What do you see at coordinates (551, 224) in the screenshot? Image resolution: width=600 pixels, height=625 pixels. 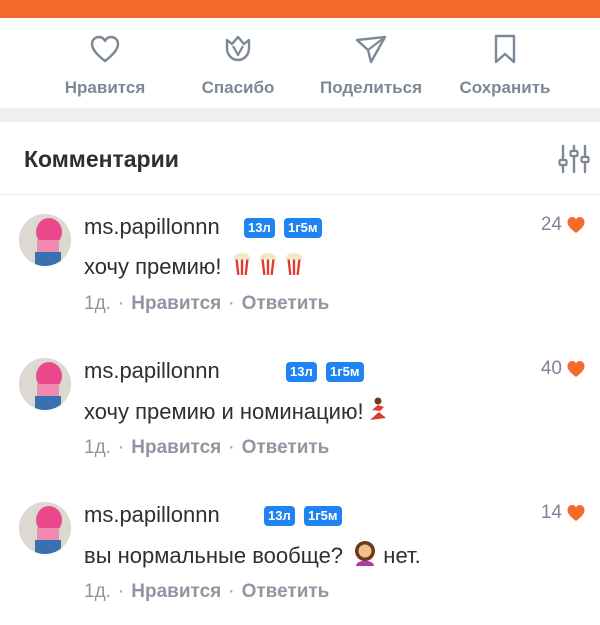 I see `like-count: 24` at bounding box center [551, 224].